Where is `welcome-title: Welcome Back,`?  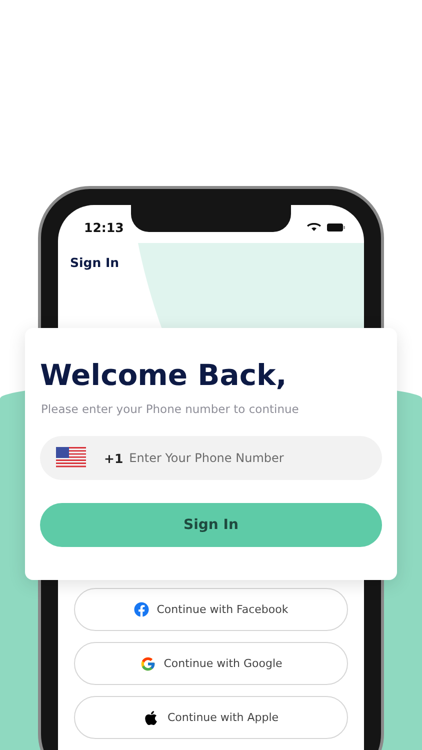
welcome-title: Welcome Back, is located at coordinates (164, 375).